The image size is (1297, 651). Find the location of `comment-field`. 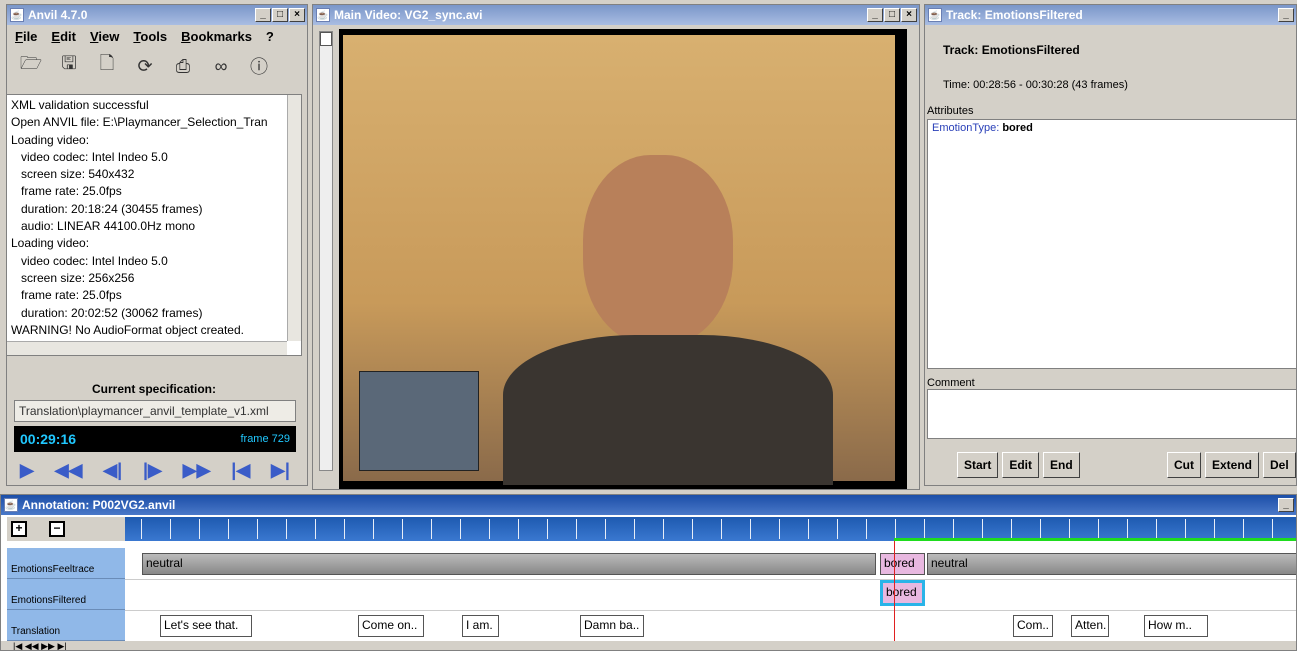

comment-field is located at coordinates (1111, 414).